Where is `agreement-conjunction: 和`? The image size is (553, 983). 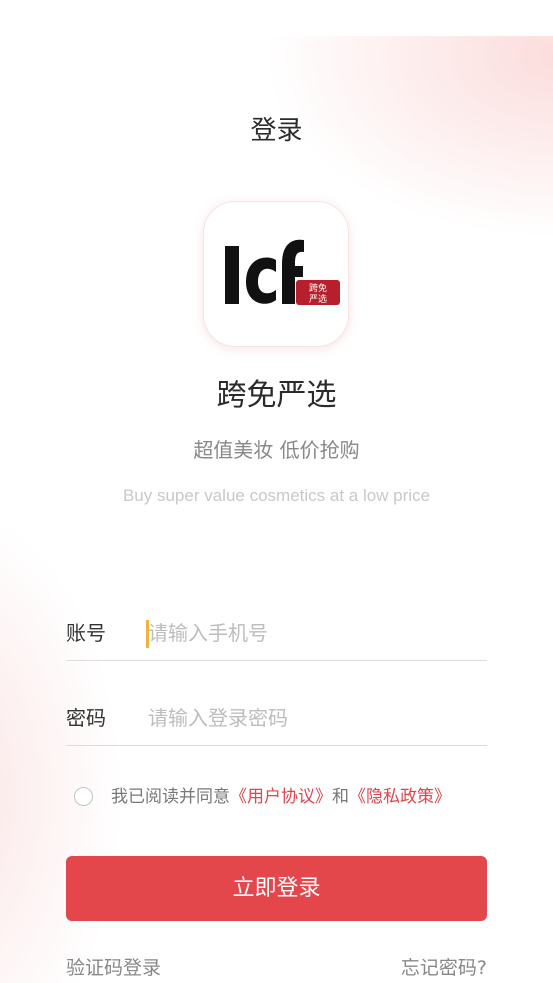 agreement-conjunction: 和 is located at coordinates (340, 797).